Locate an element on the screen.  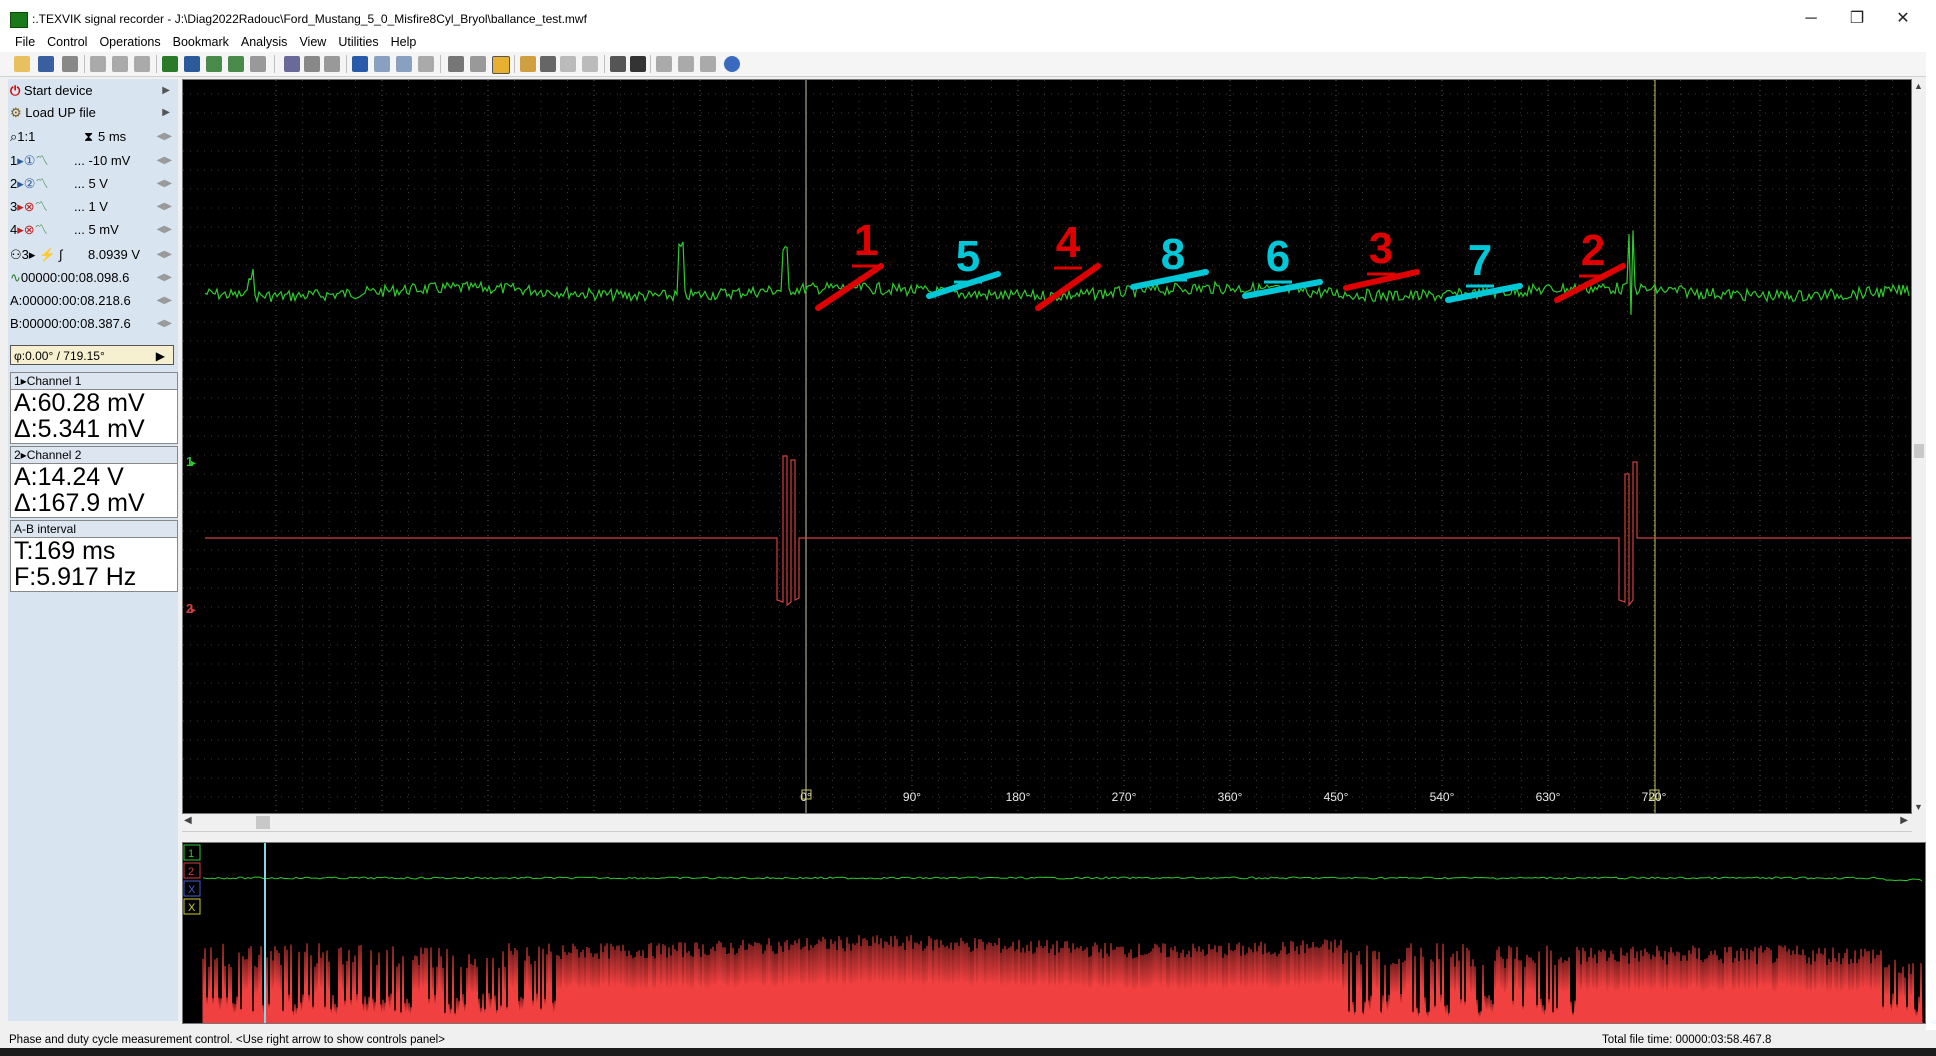
trigger-time-row: ∿00000:00:08.098.6 ◀▶ is located at coordinates (93, 278).